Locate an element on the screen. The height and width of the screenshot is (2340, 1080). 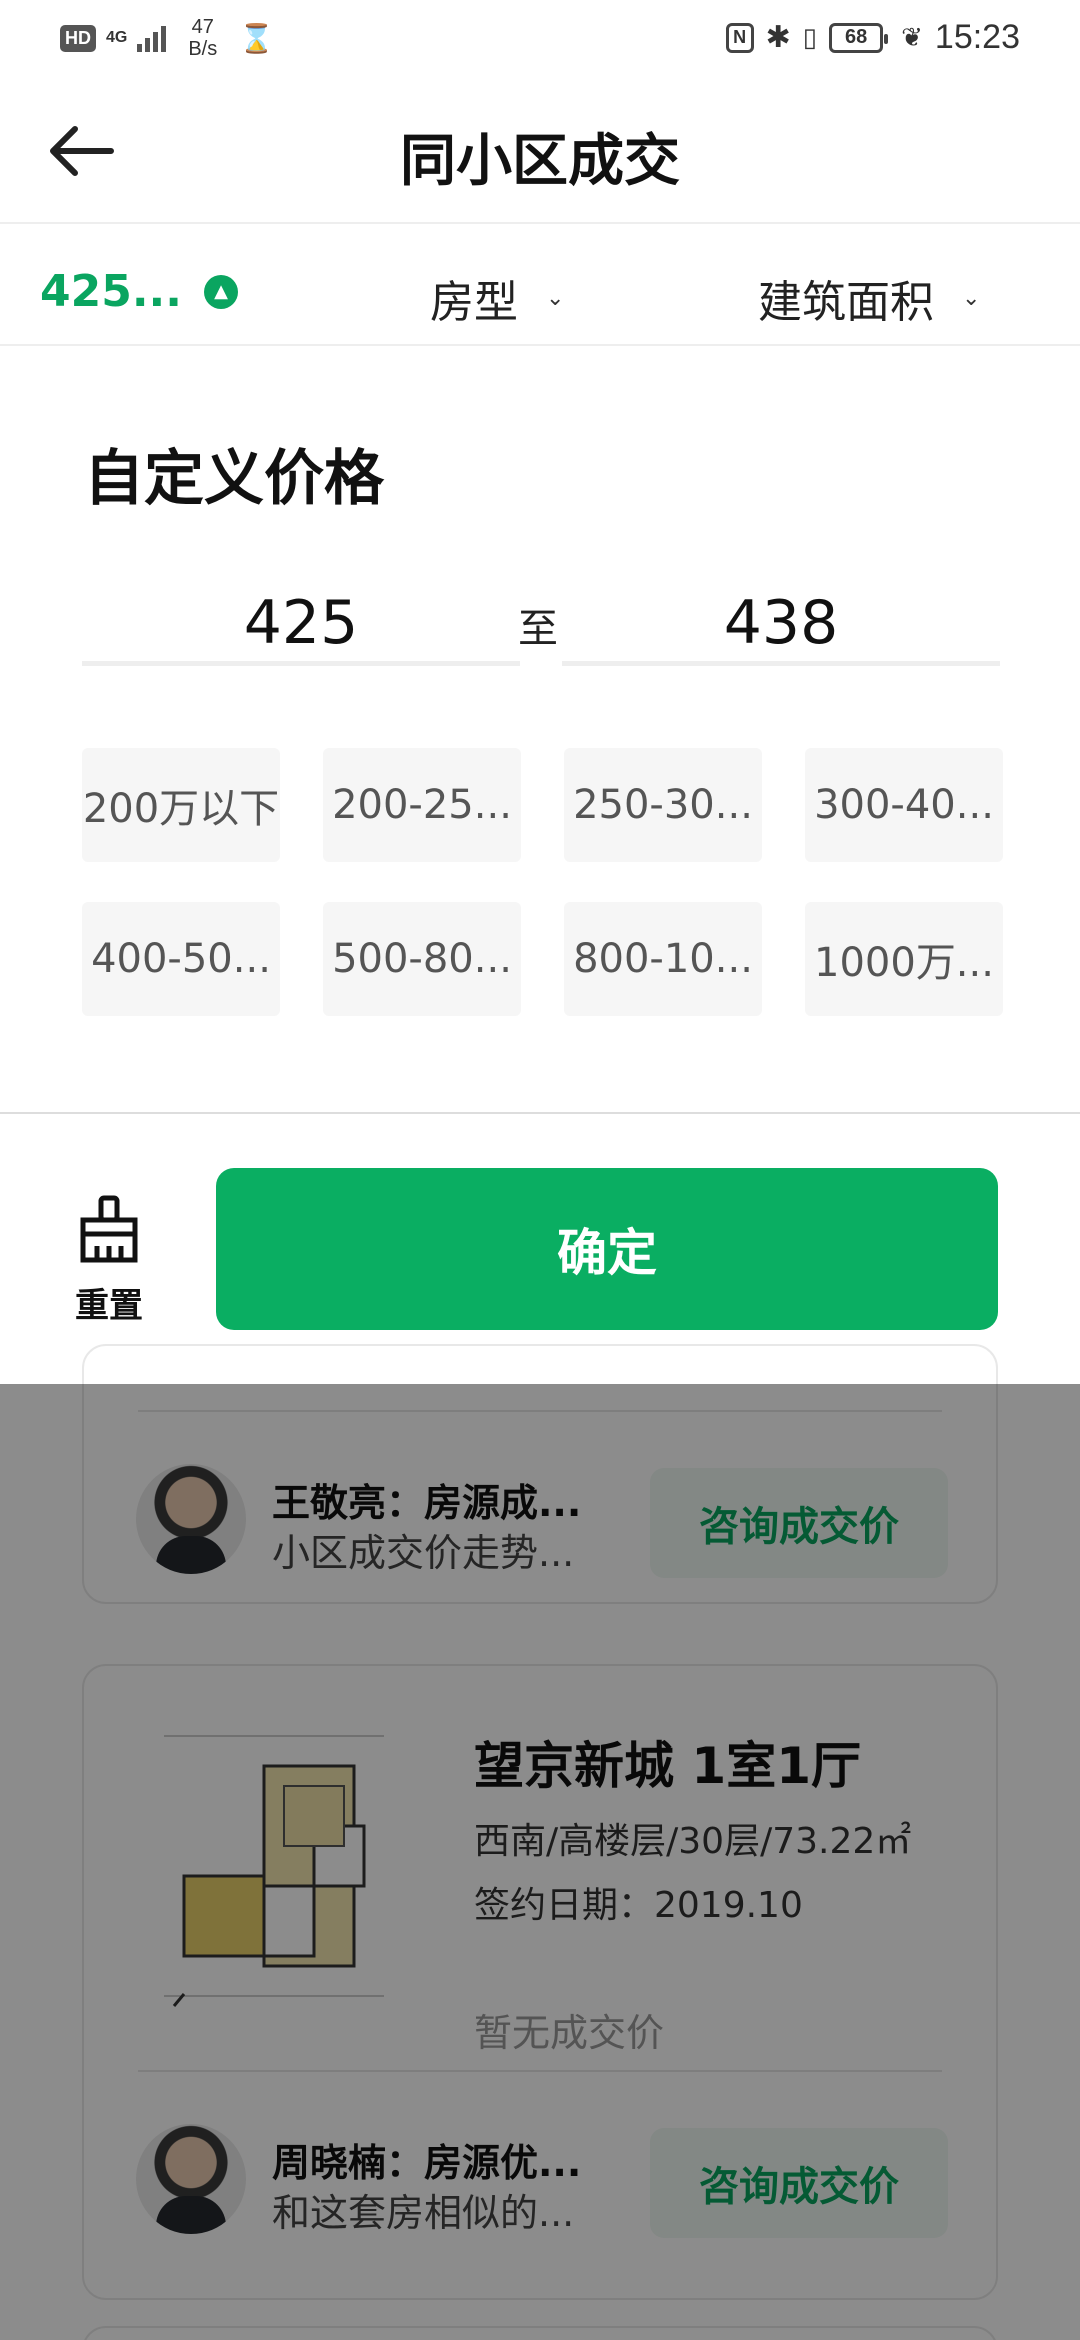
reset-button: 重置 is located at coordinates (109, 1260).